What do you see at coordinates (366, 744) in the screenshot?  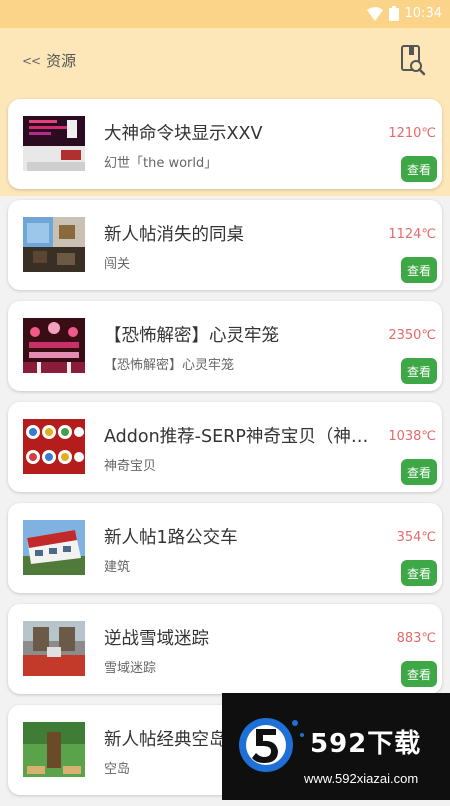 I see `brand-name: 592下载` at bounding box center [366, 744].